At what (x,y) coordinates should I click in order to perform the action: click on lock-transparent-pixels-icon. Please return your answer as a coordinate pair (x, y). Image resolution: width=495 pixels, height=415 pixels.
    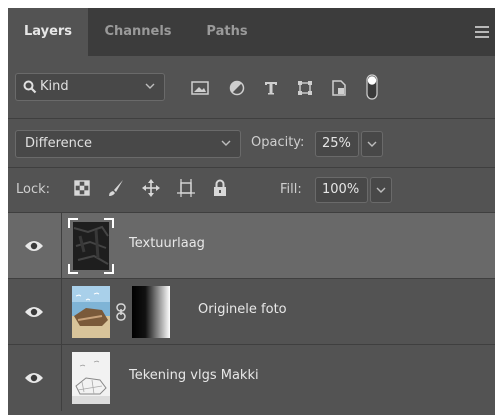
    Looking at the image, I should click on (82, 188).